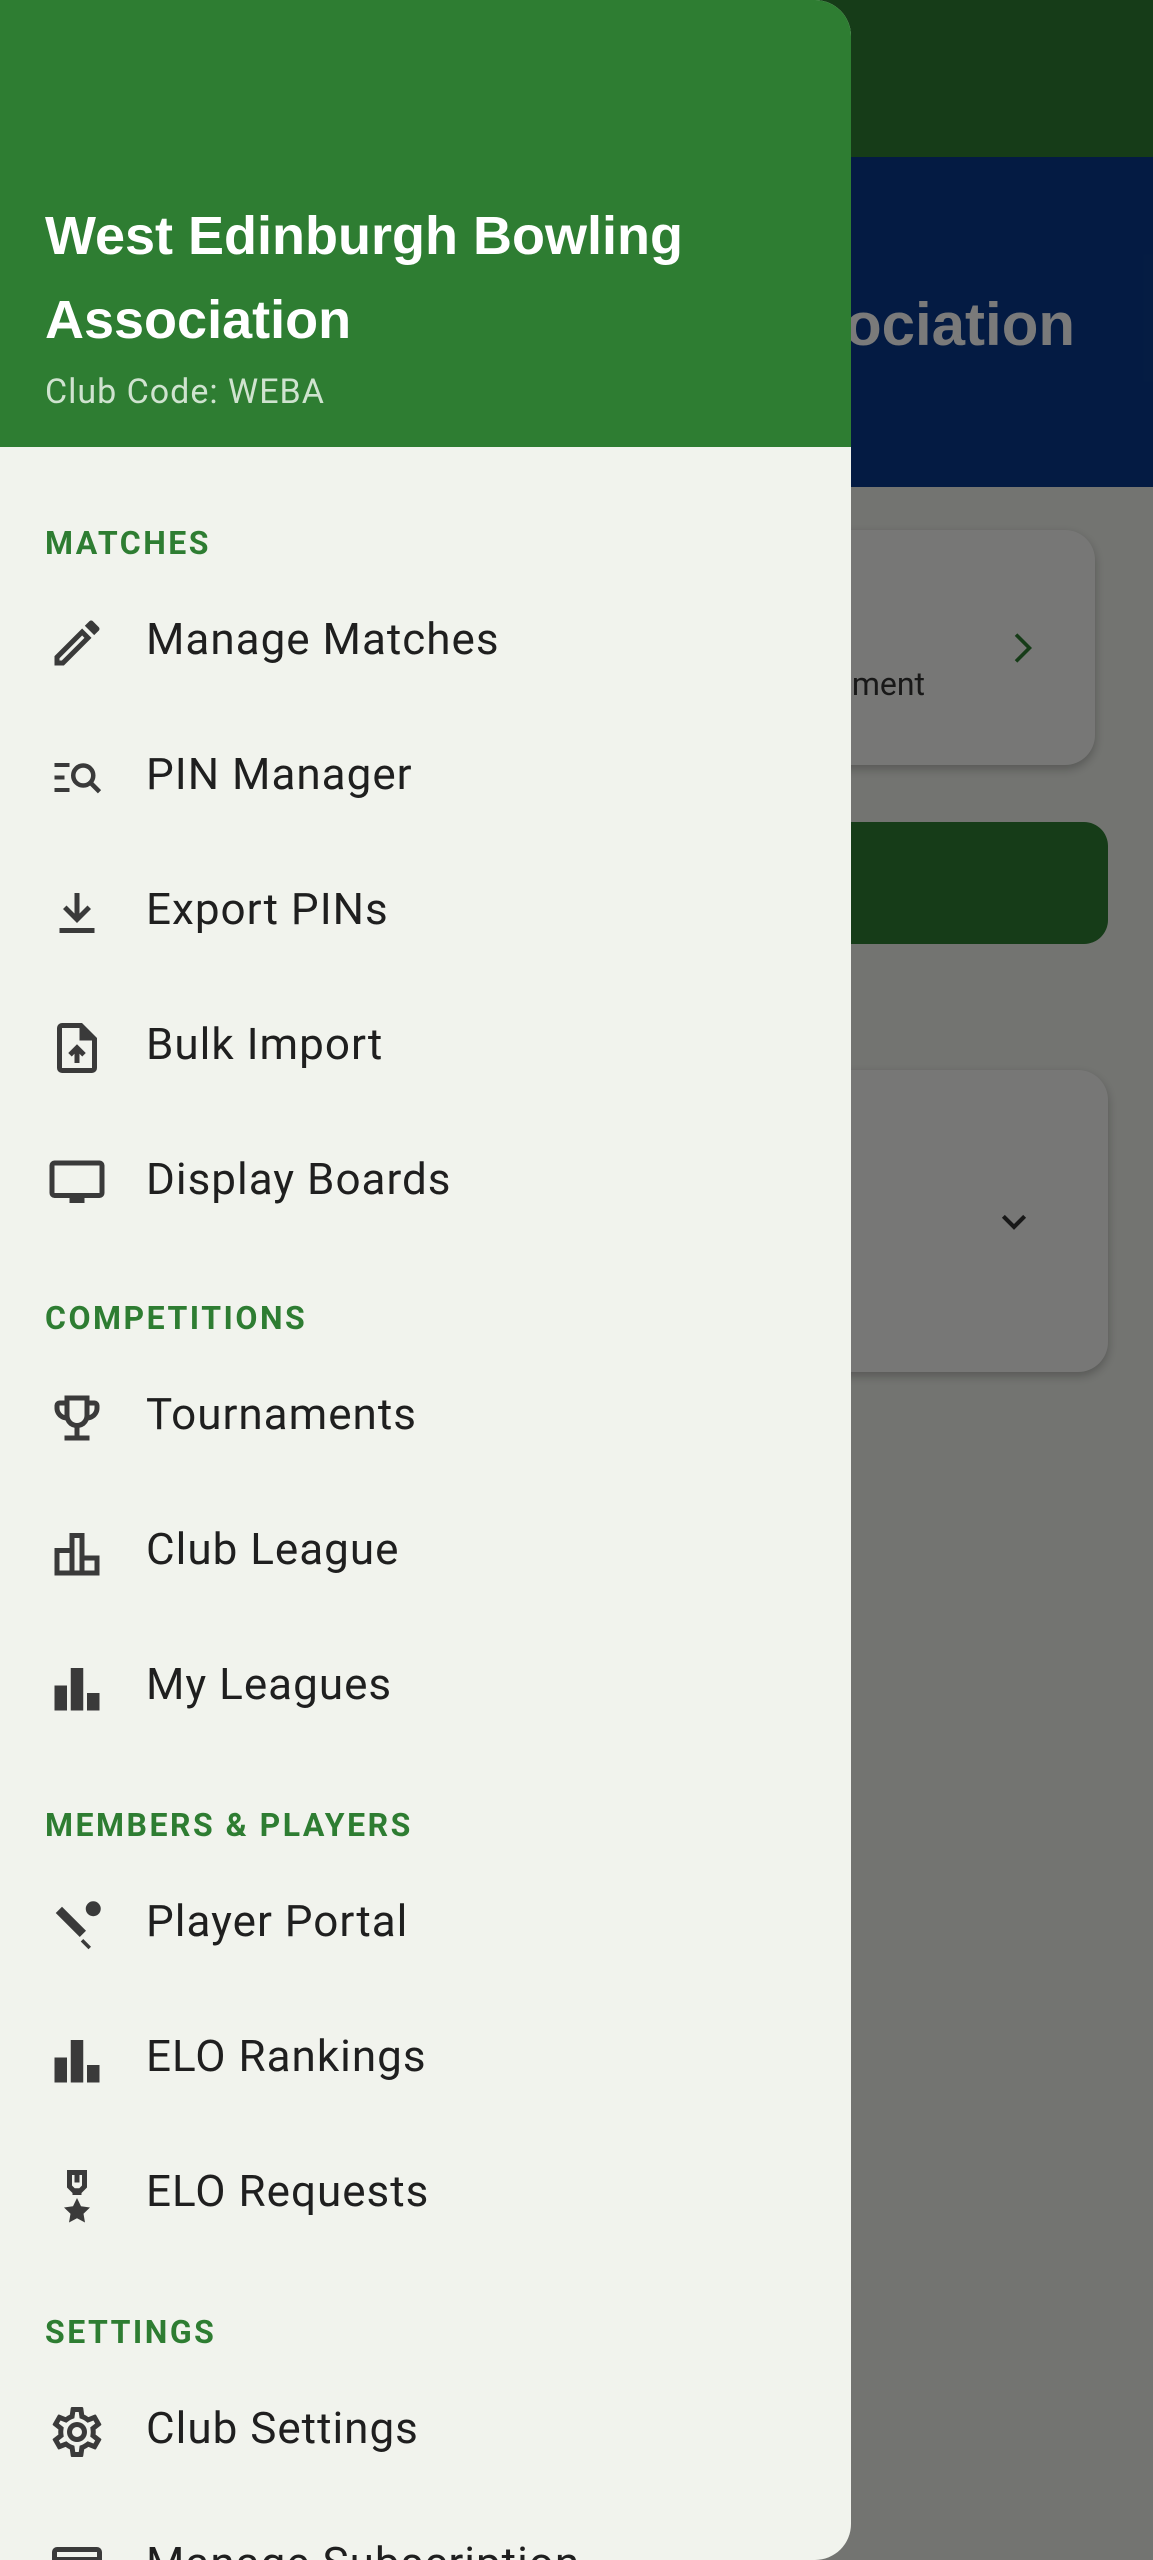  I want to click on nav-label-elo-requests: ELO Requests, so click(288, 2191).